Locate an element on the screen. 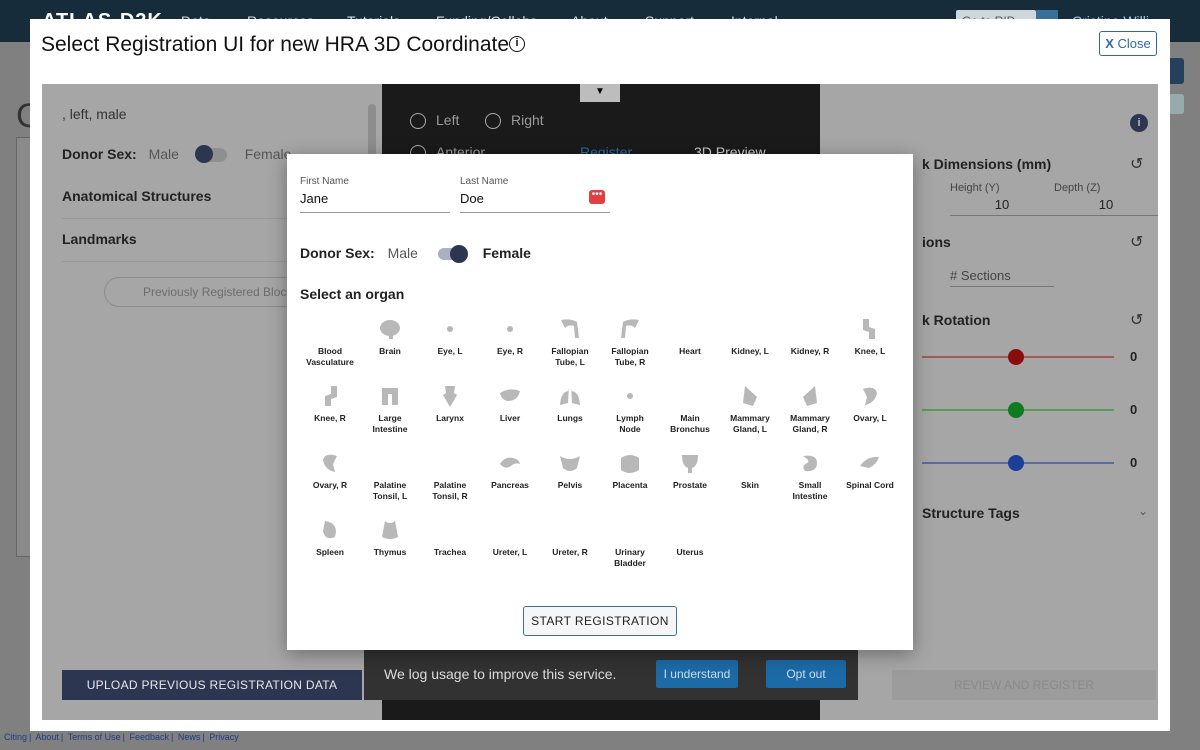 The height and width of the screenshot is (750, 1200). organ-lymph-node: Lymph Node is located at coordinates (630, 408).